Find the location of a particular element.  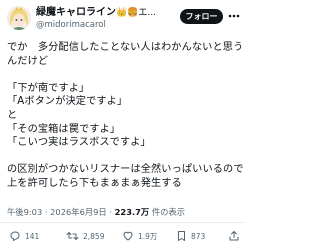

follow-button: フォロー is located at coordinates (201, 16).